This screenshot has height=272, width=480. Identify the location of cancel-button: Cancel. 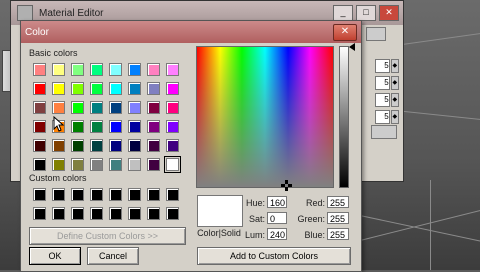
(113, 256).